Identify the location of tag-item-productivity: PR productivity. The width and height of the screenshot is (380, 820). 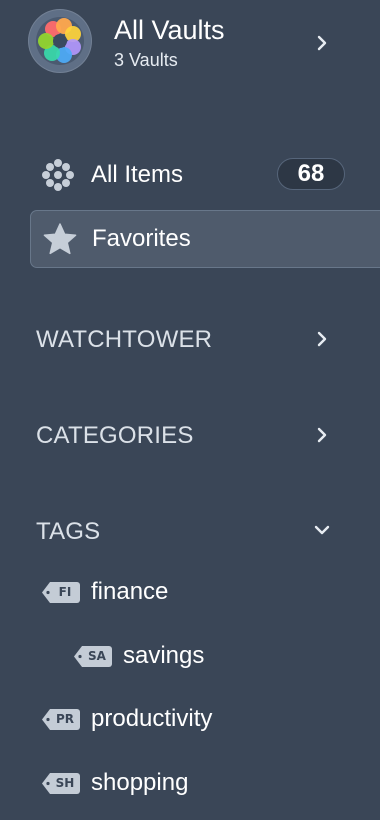
(172, 720).